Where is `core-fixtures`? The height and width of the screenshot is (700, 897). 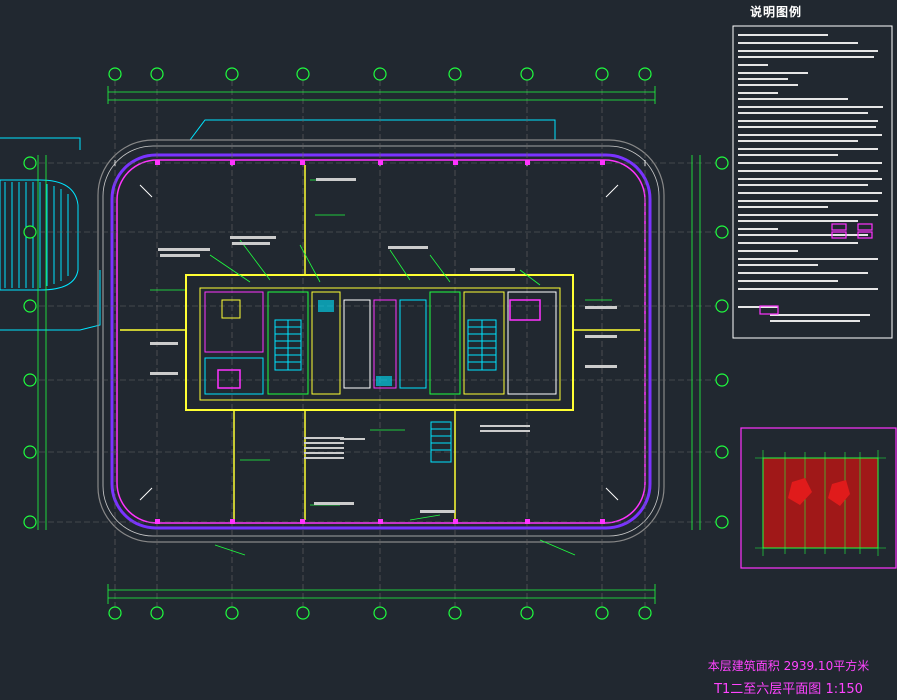 core-fixtures is located at coordinates (379, 344).